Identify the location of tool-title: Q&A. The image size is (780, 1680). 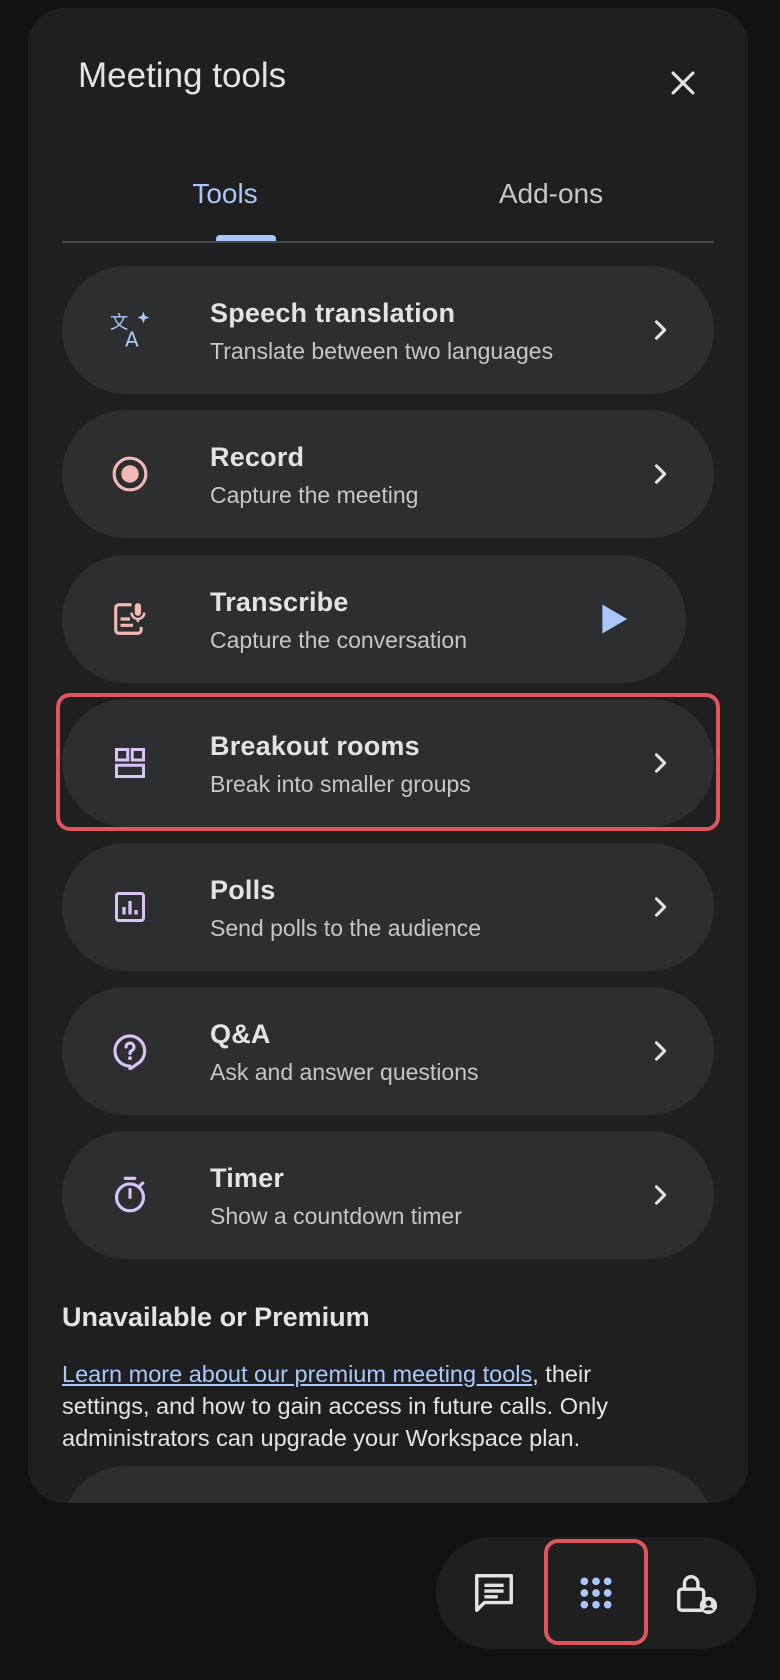
(240, 1034).